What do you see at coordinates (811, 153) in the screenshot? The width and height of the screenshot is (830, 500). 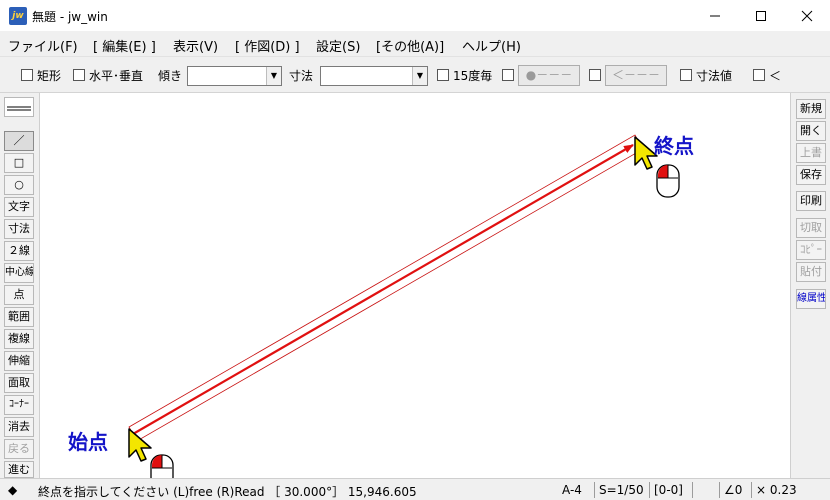 I see `overwrite-button: 上書` at bounding box center [811, 153].